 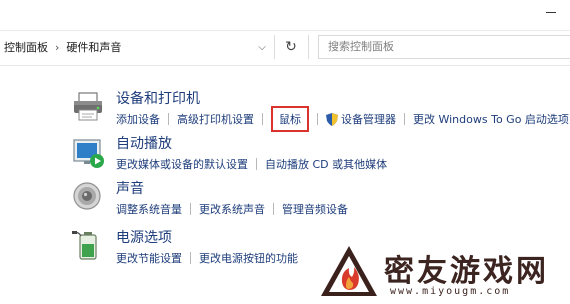 I want to click on watermark-text: 密友游戏网, so click(x=466, y=271).